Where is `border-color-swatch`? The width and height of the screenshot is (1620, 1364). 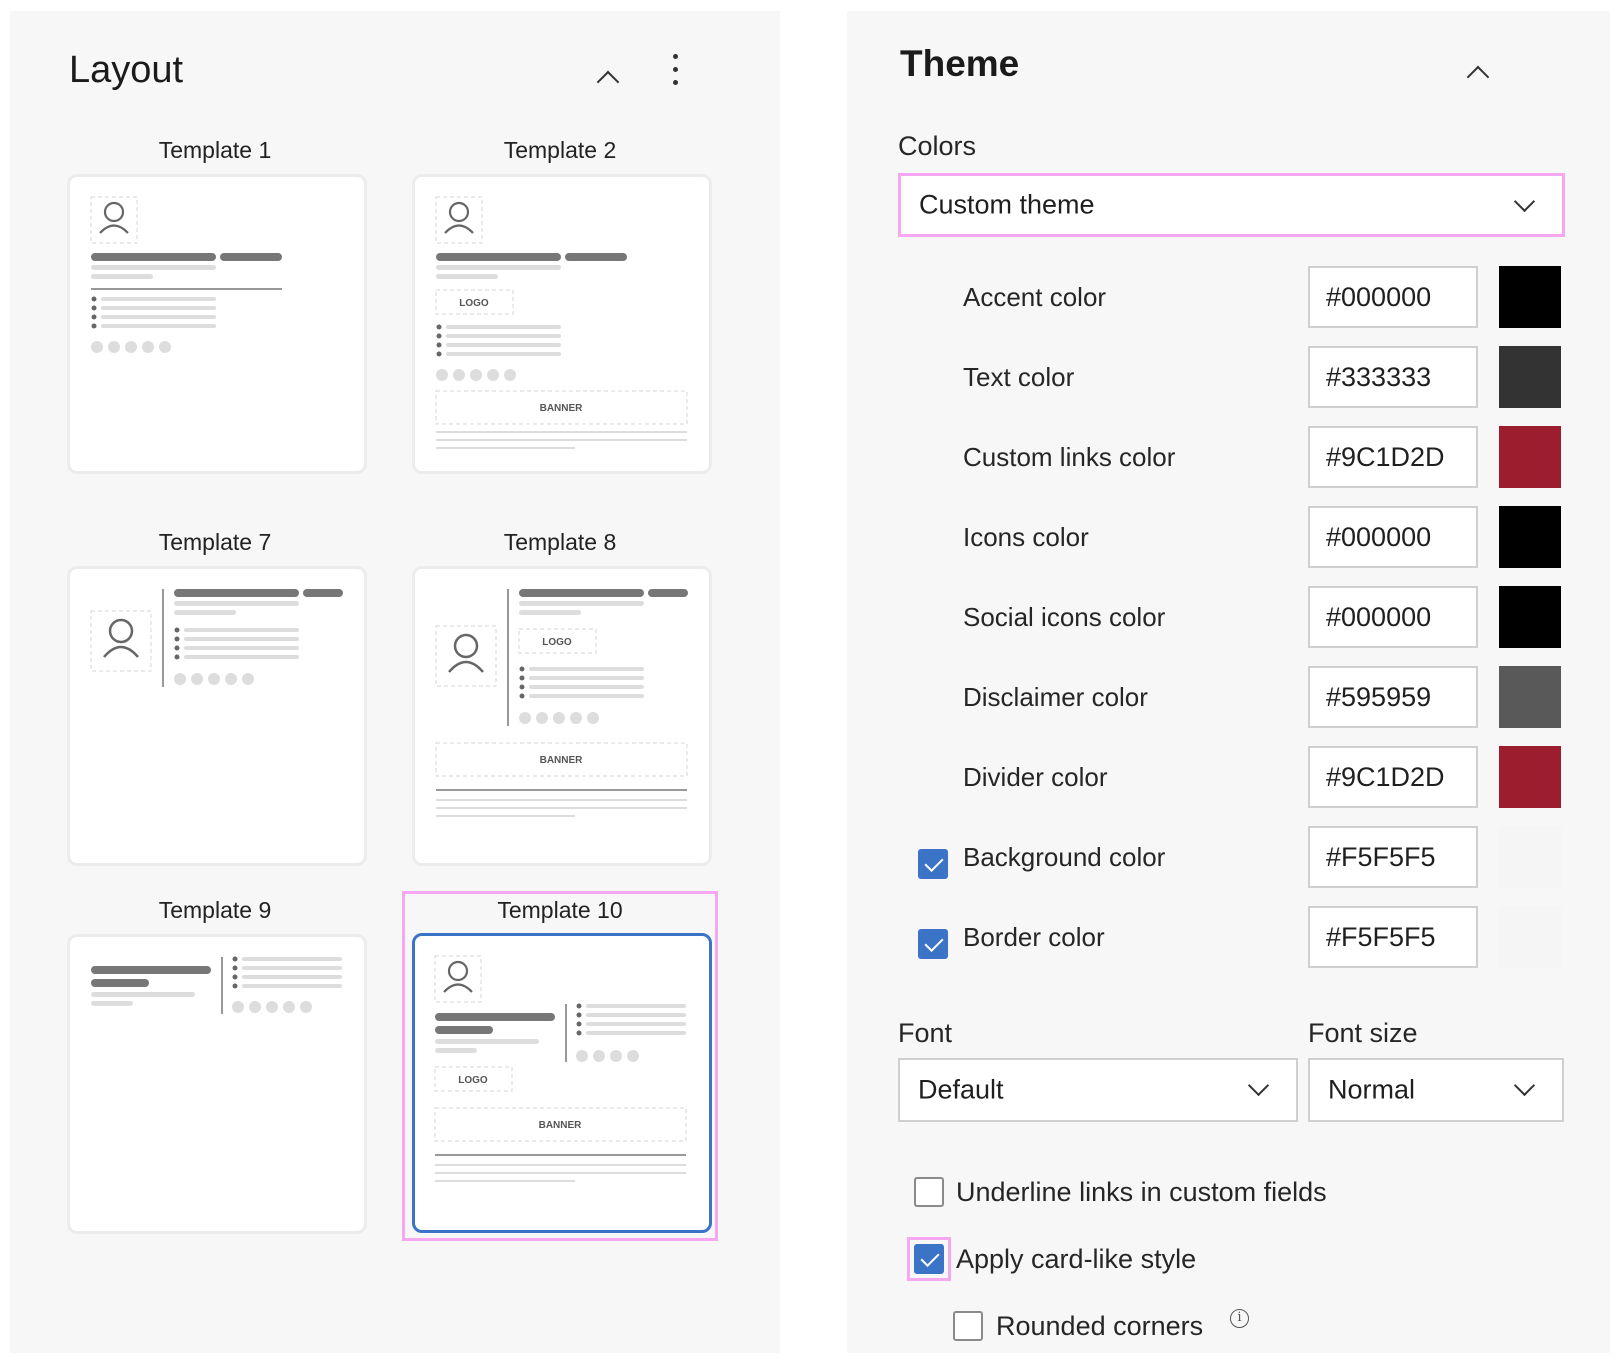 border-color-swatch is located at coordinates (1530, 937).